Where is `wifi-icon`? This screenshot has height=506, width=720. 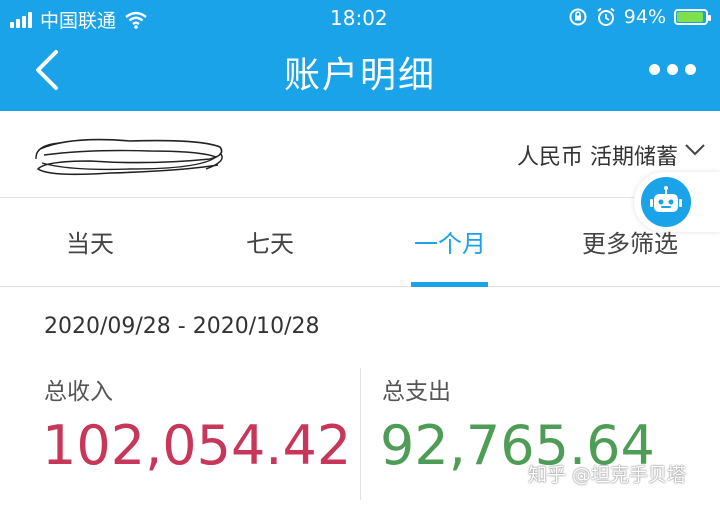
wifi-icon is located at coordinates (136, 20).